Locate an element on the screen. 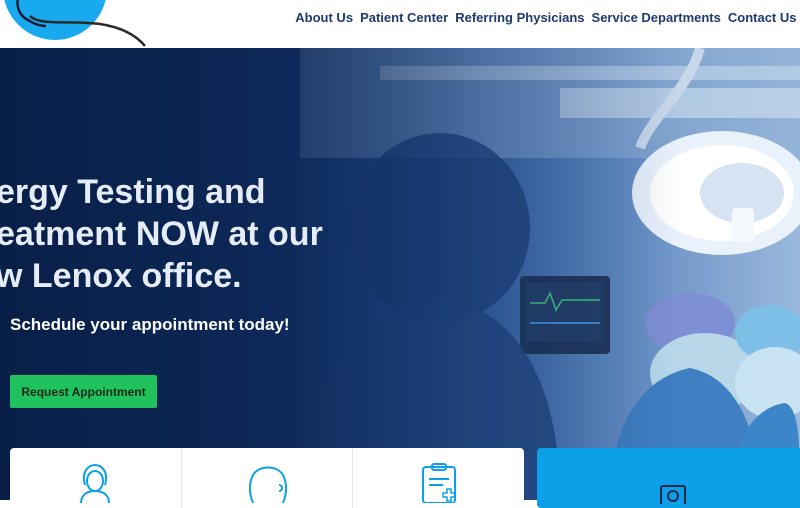 This screenshot has width=800, height=508. nav-about-us: About Us is located at coordinates (324, 18).